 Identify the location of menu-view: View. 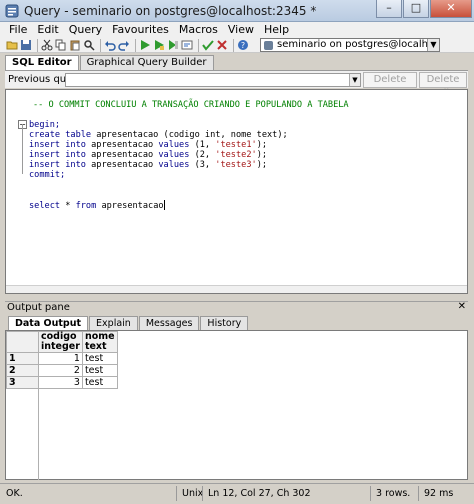
(241, 29).